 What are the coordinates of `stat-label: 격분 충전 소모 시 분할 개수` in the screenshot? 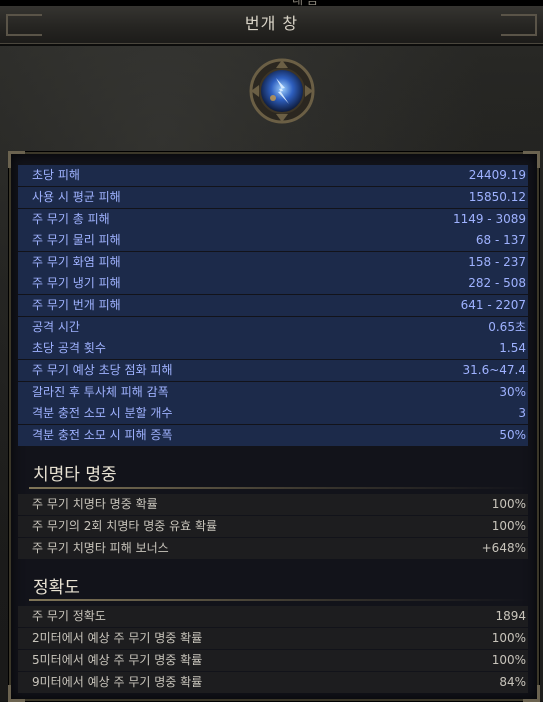 It's located at (102, 413).